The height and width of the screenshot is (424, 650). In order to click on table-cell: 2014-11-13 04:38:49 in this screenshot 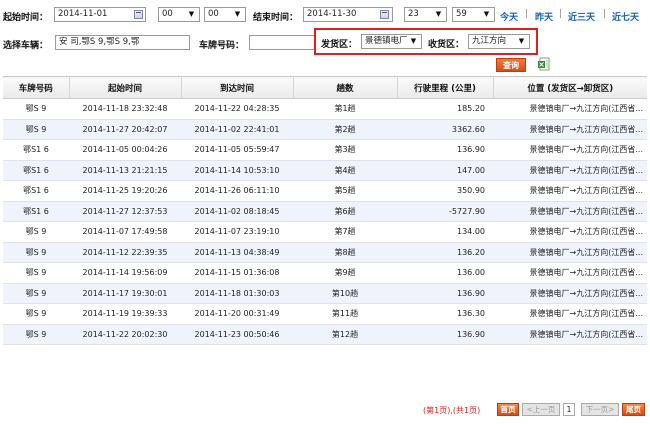, I will do `click(237, 252)`.